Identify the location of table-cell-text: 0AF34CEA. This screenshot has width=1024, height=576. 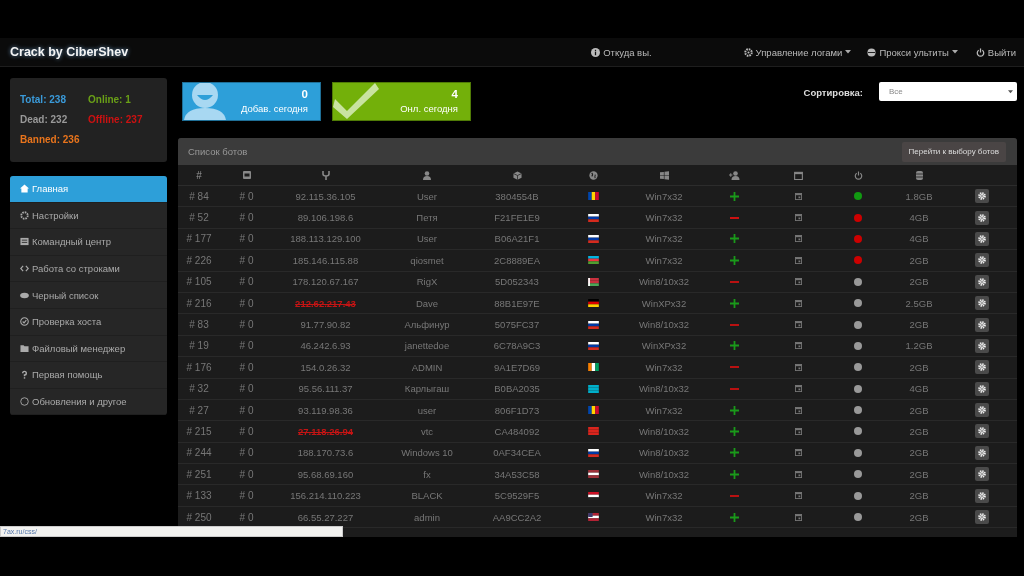
(517, 453).